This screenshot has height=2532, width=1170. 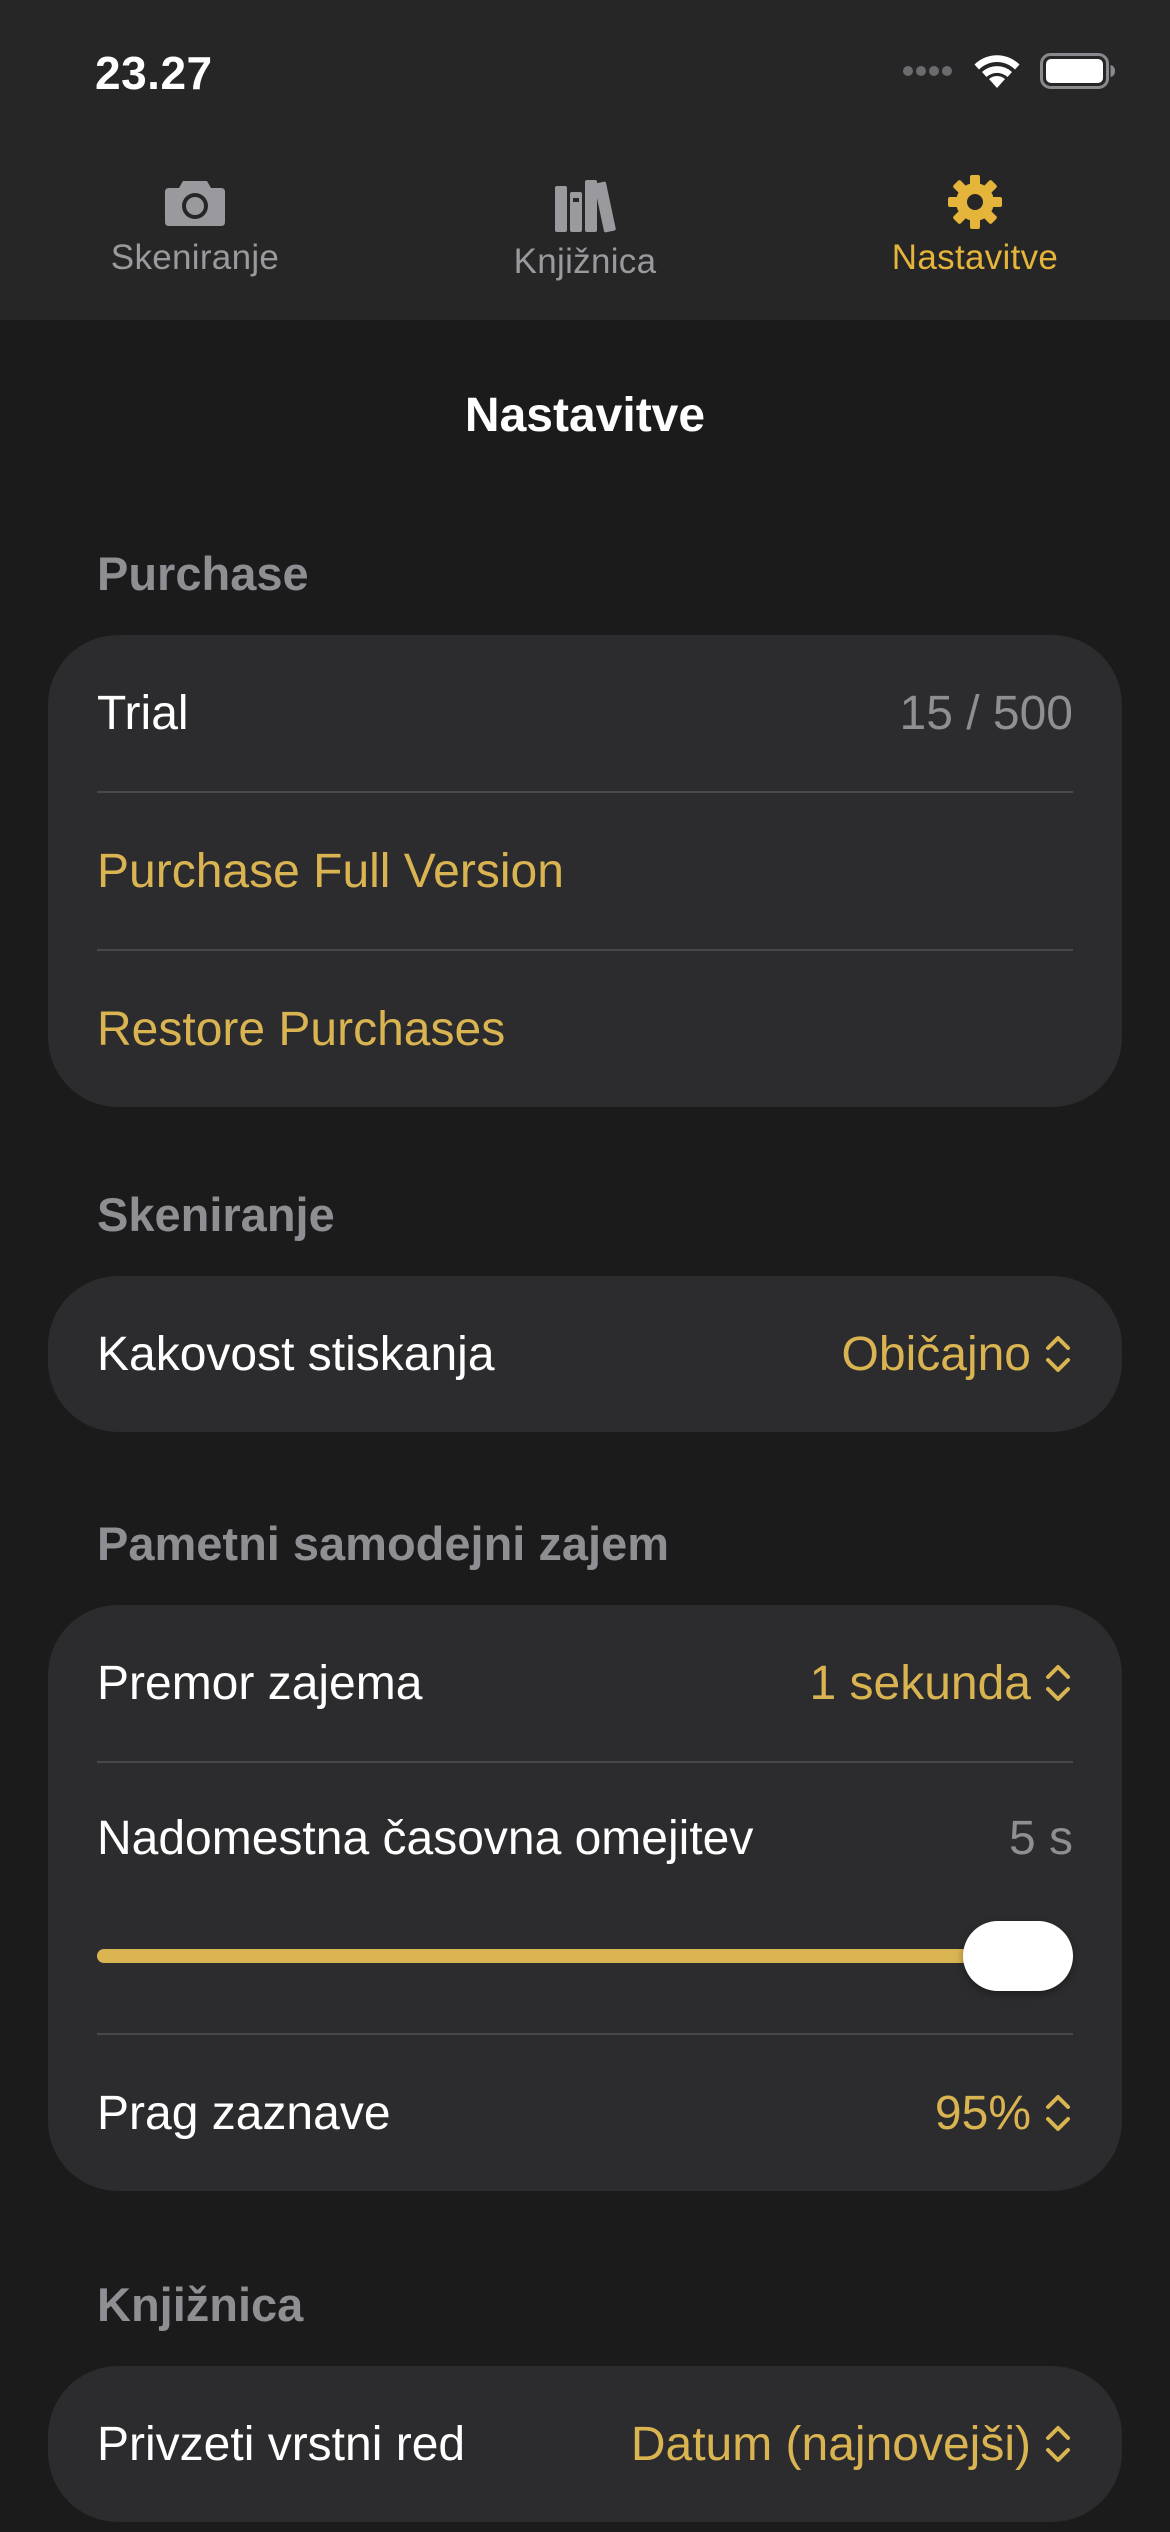 I want to click on purchase-full-version-button: Purchase Full Version, so click(x=585, y=871).